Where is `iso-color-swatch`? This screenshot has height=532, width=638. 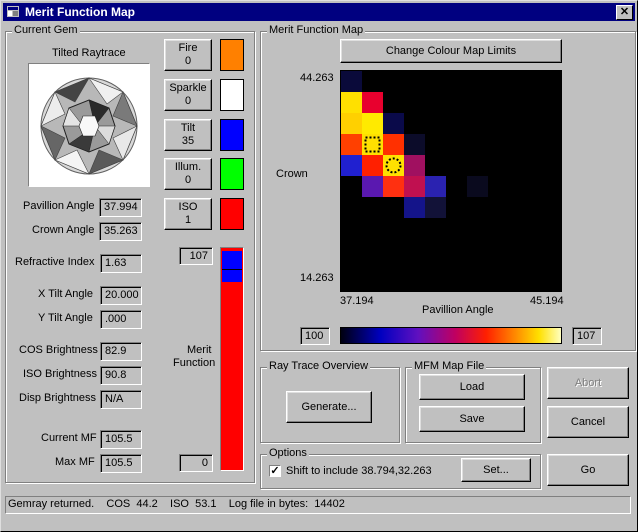
iso-color-swatch is located at coordinates (232, 214).